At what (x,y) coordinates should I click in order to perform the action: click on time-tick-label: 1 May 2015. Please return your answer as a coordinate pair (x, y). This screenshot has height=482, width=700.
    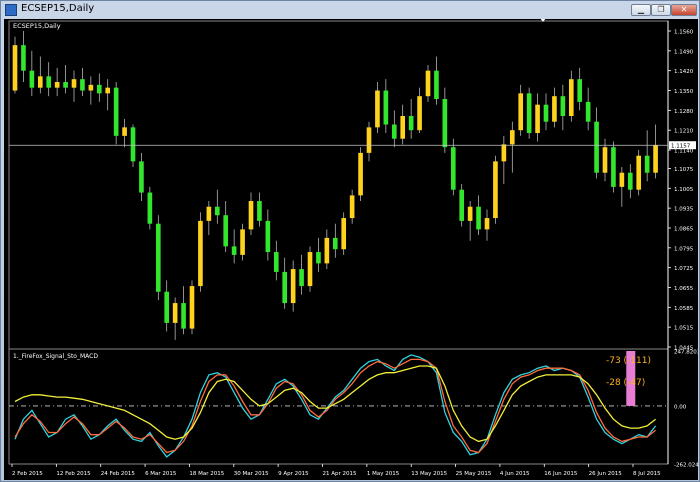
    Looking at the image, I should click on (383, 474).